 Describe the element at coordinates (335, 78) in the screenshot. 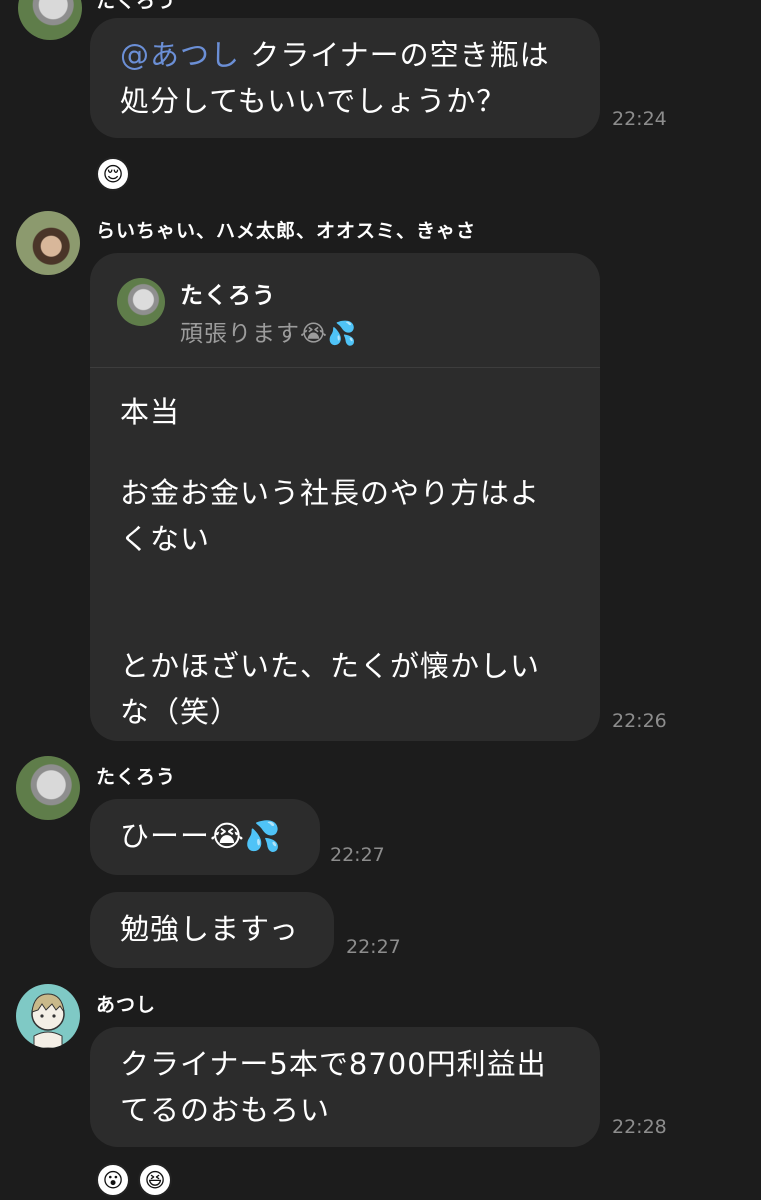

I see `message-text: @あつし クライナーの空き瓶は 処分してもいいでしょうか？` at that location.